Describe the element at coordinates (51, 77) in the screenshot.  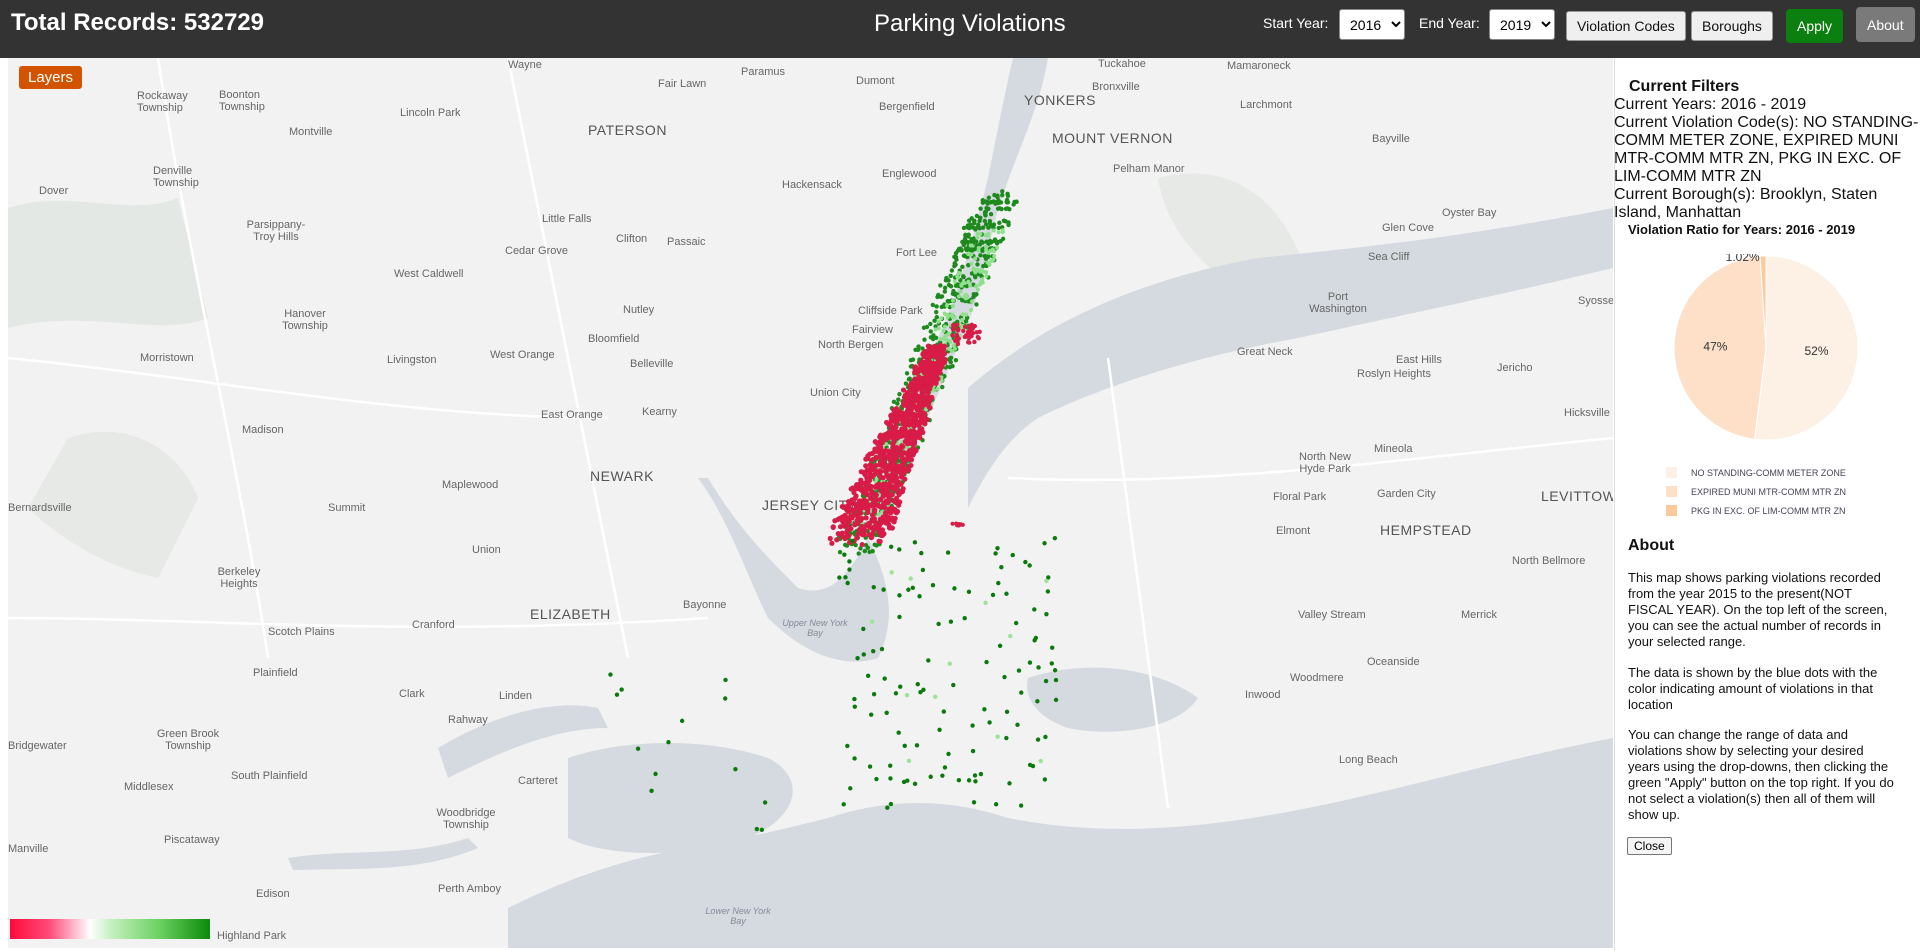
I see `layers-button: Layers` at that location.